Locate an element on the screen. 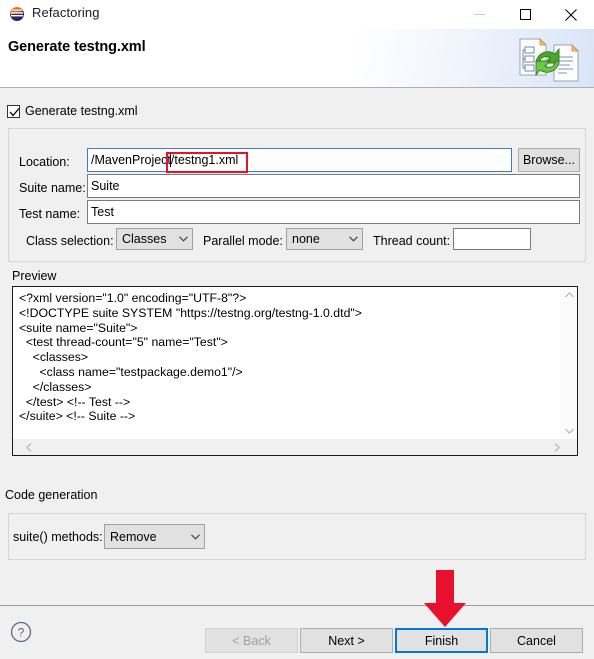  close-icon is located at coordinates (571, 14).